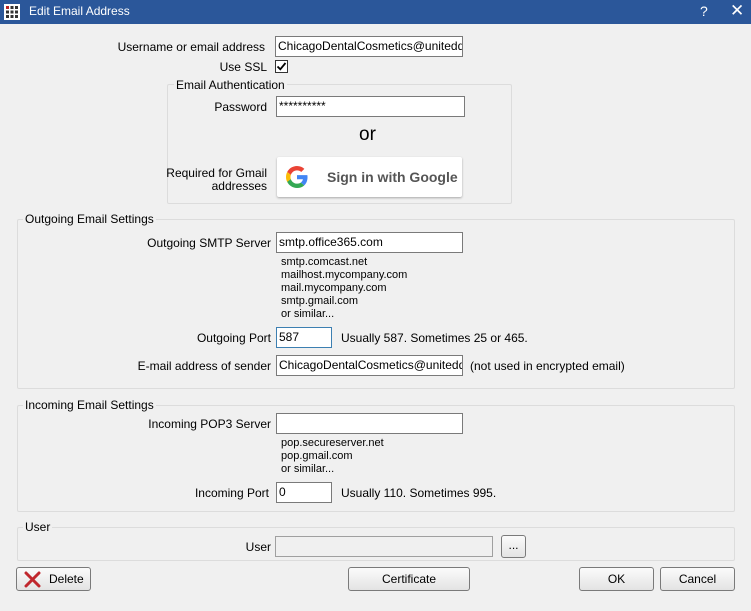 The image size is (751, 611). Describe the element at coordinates (32, 579) in the screenshot. I see `delete-x-icon` at that location.